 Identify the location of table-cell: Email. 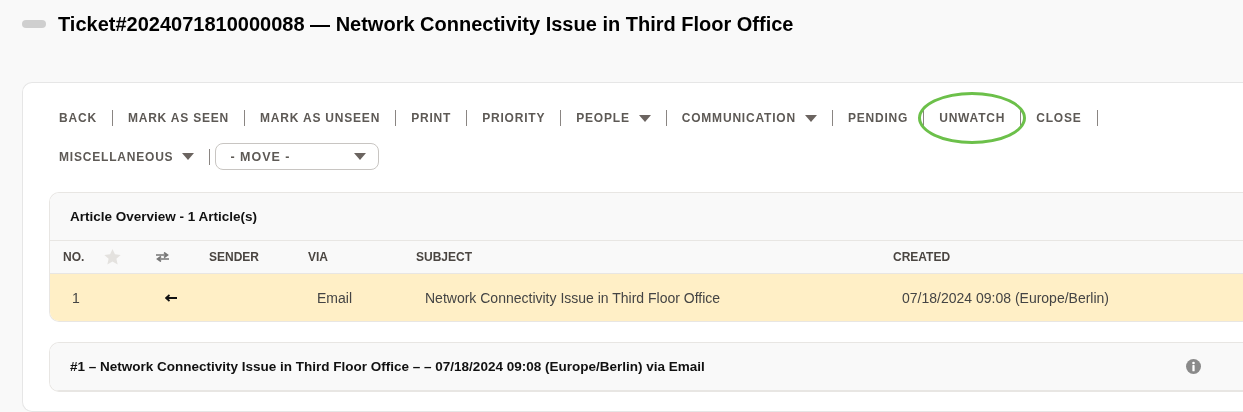
(334, 297).